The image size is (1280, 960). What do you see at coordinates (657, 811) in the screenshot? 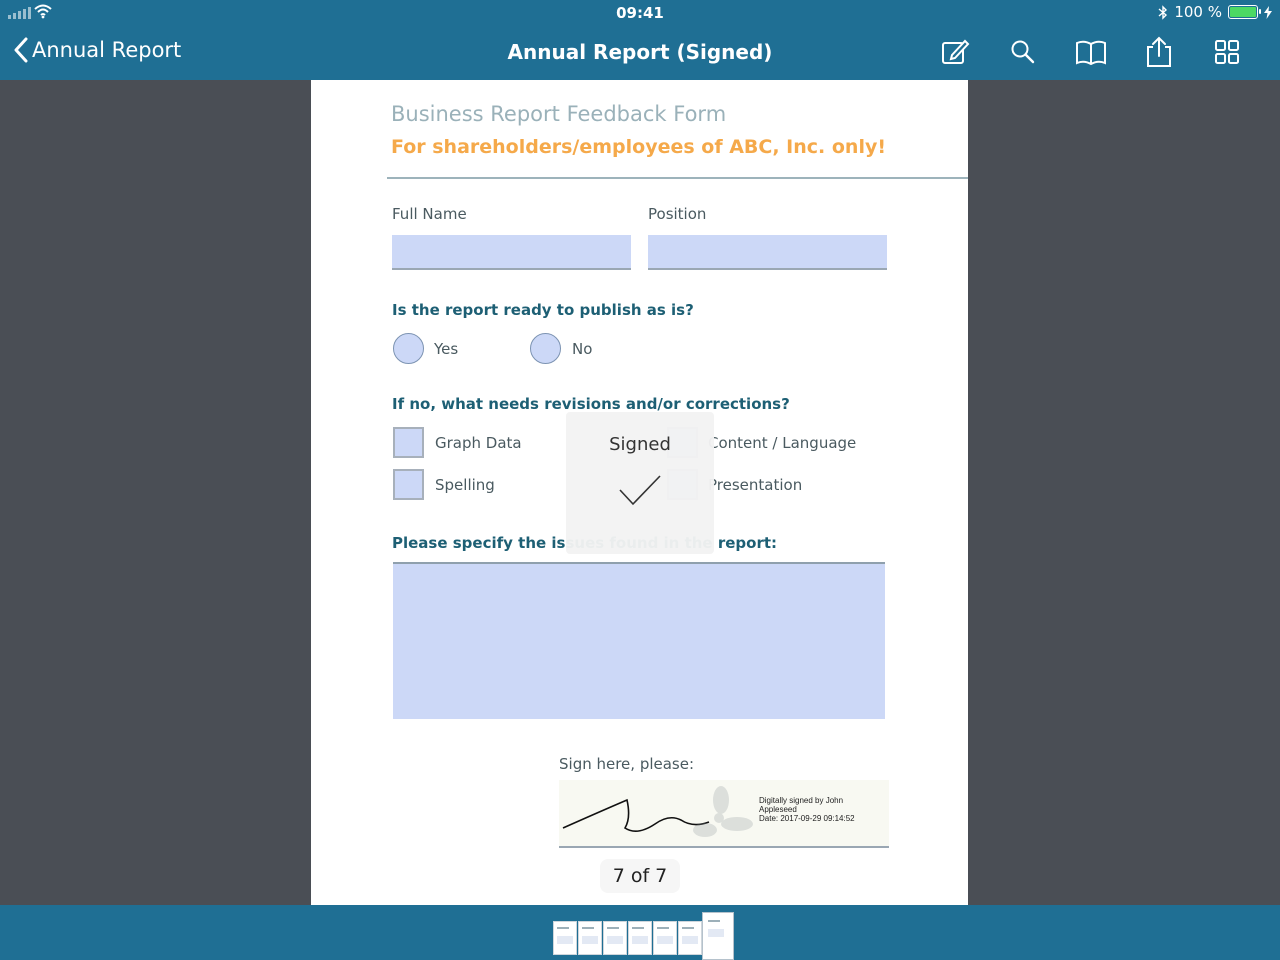
I see `signature-stroke` at bounding box center [657, 811].